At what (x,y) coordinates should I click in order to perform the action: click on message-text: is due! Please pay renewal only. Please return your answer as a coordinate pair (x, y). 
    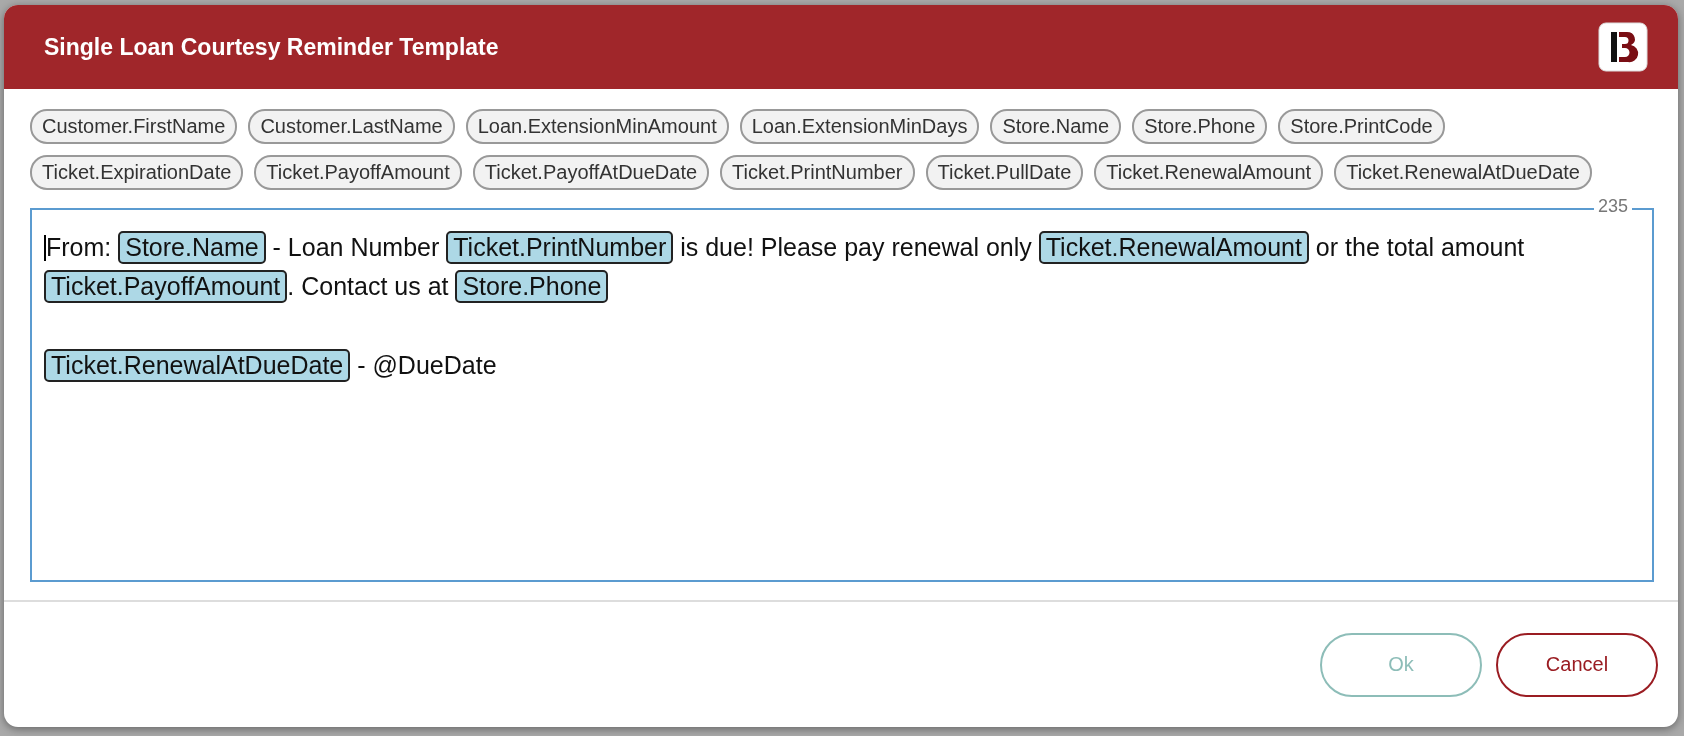
    Looking at the image, I should click on (856, 247).